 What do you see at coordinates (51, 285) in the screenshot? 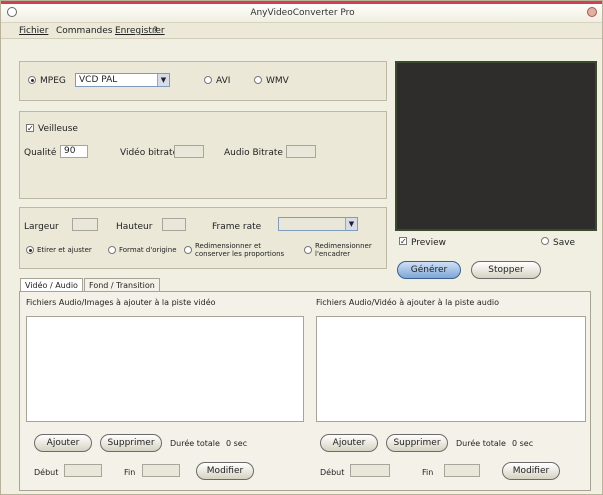
I see `tab-video-audio: Vidéo / Audio` at bounding box center [51, 285].